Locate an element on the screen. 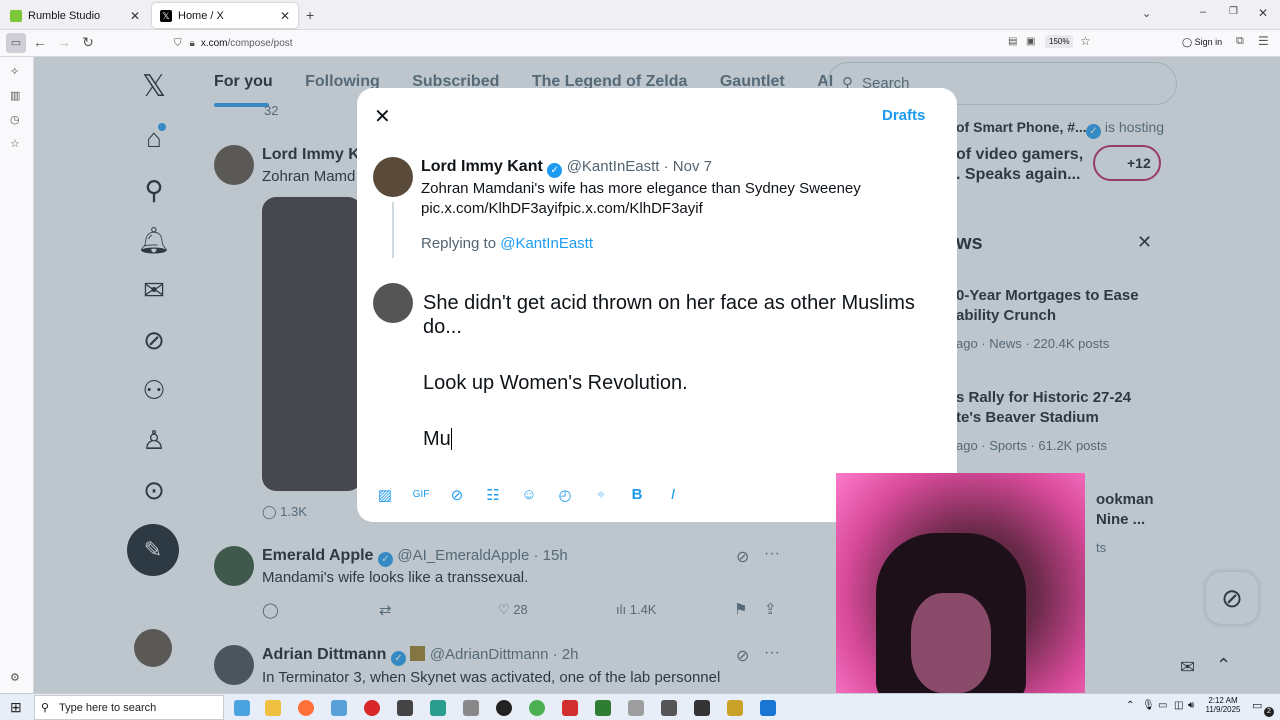 This screenshot has width=1280, height=720. taskbar-search: ⚲ Type here to search is located at coordinates (129, 707).